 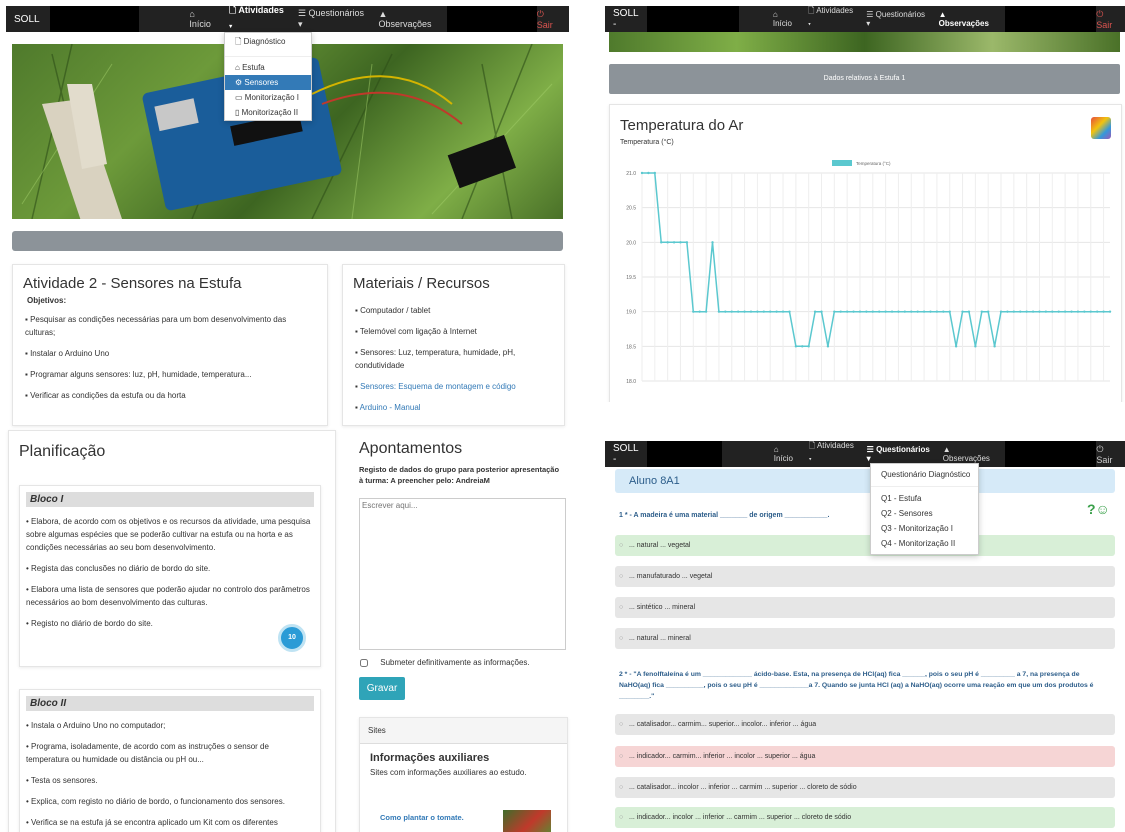 I want to click on menu-item-monitorizacao-1: ▭ Monitorização I, so click(x=268, y=97).